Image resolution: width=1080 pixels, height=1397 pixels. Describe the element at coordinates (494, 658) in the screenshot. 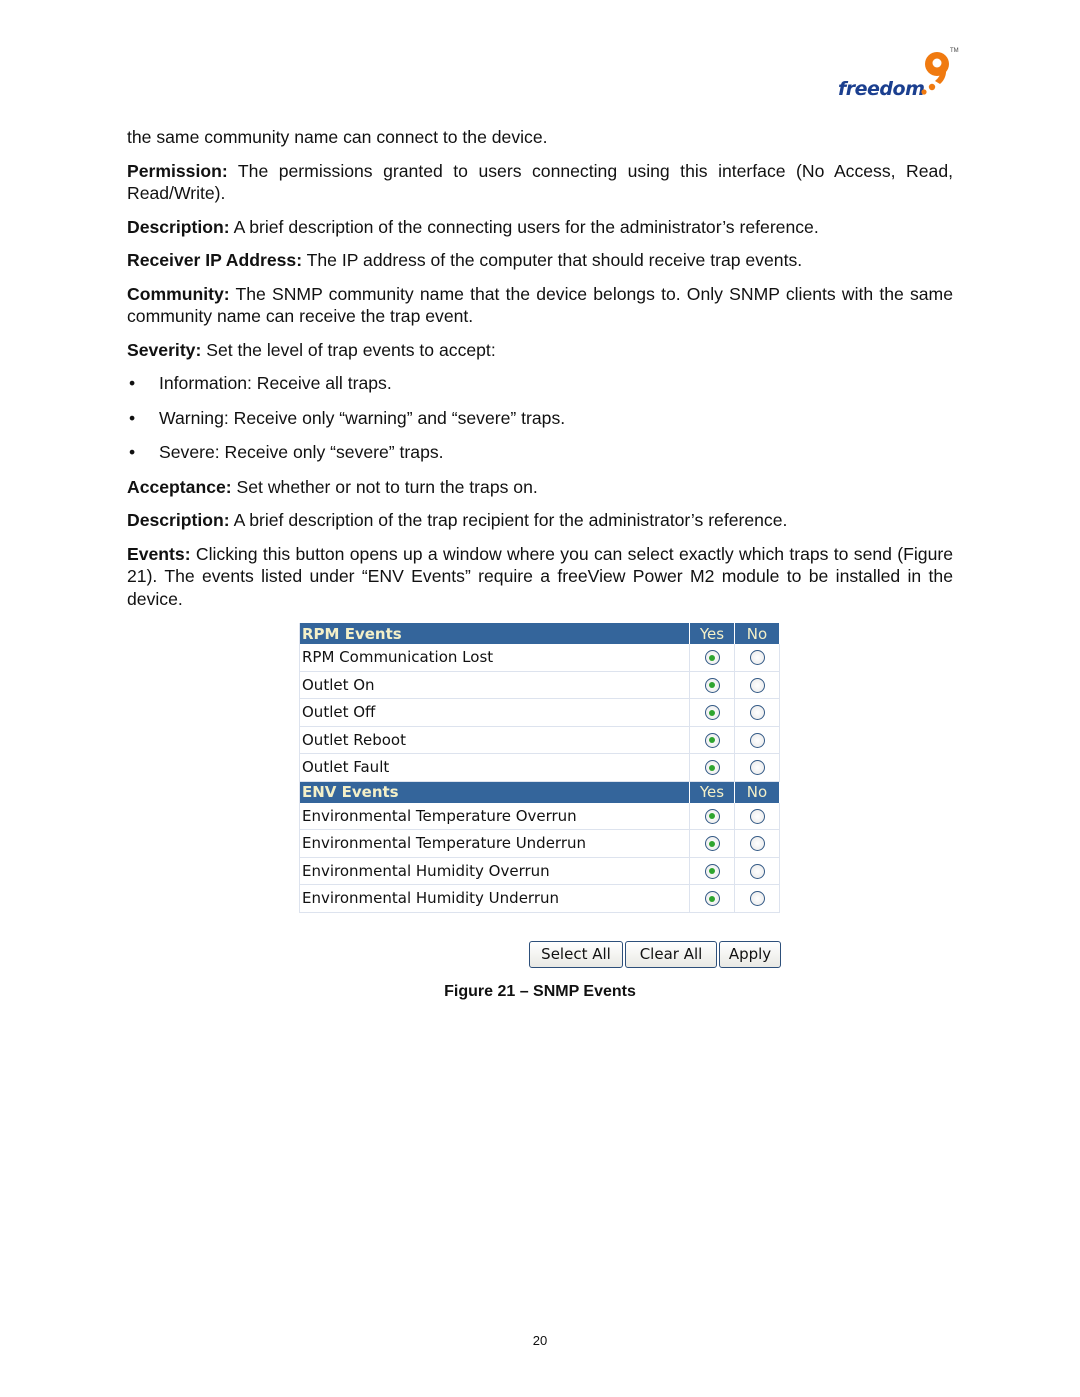

I see `event-label: RPM Communication Lost` at that location.